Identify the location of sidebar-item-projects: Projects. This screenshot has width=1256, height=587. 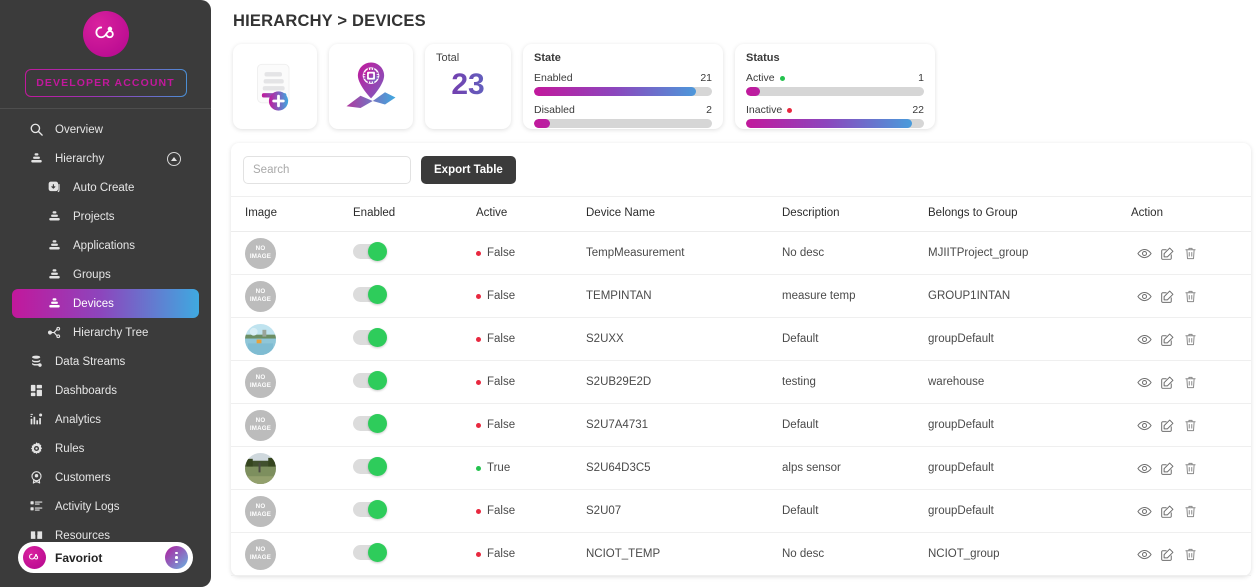
(105, 216).